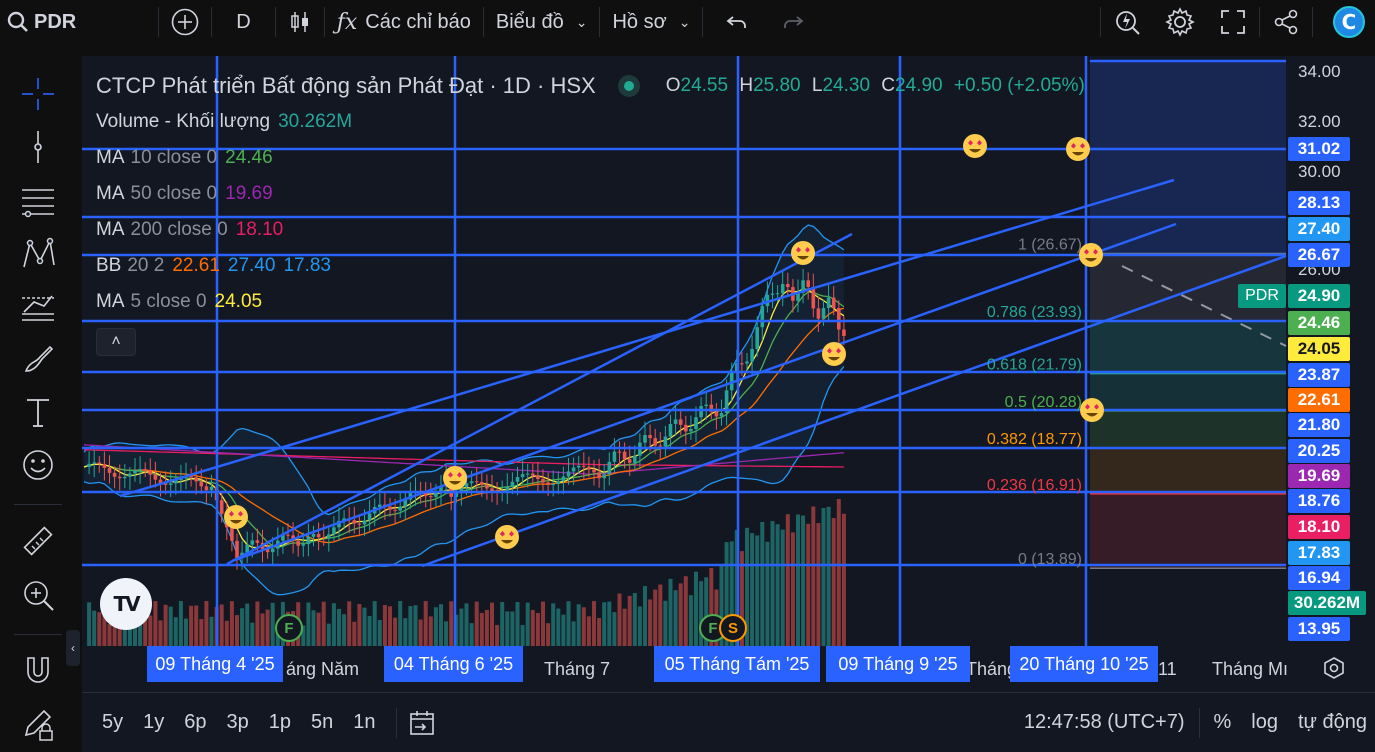  What do you see at coordinates (38, 412) in the screenshot?
I see `text-tool` at bounding box center [38, 412].